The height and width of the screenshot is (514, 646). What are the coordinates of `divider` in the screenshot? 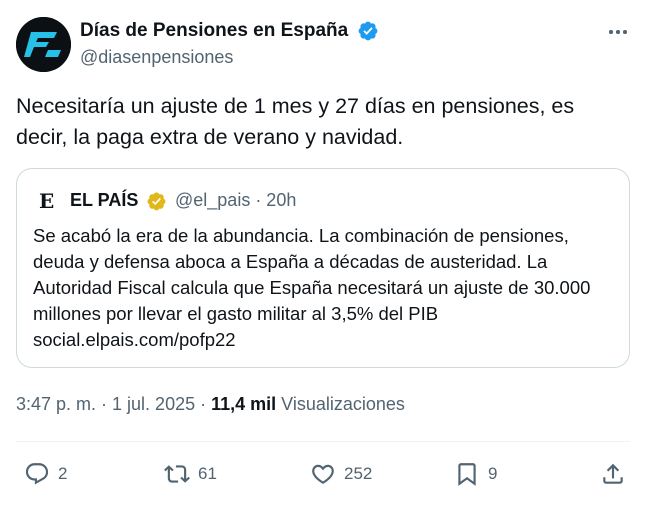 It's located at (323, 441).